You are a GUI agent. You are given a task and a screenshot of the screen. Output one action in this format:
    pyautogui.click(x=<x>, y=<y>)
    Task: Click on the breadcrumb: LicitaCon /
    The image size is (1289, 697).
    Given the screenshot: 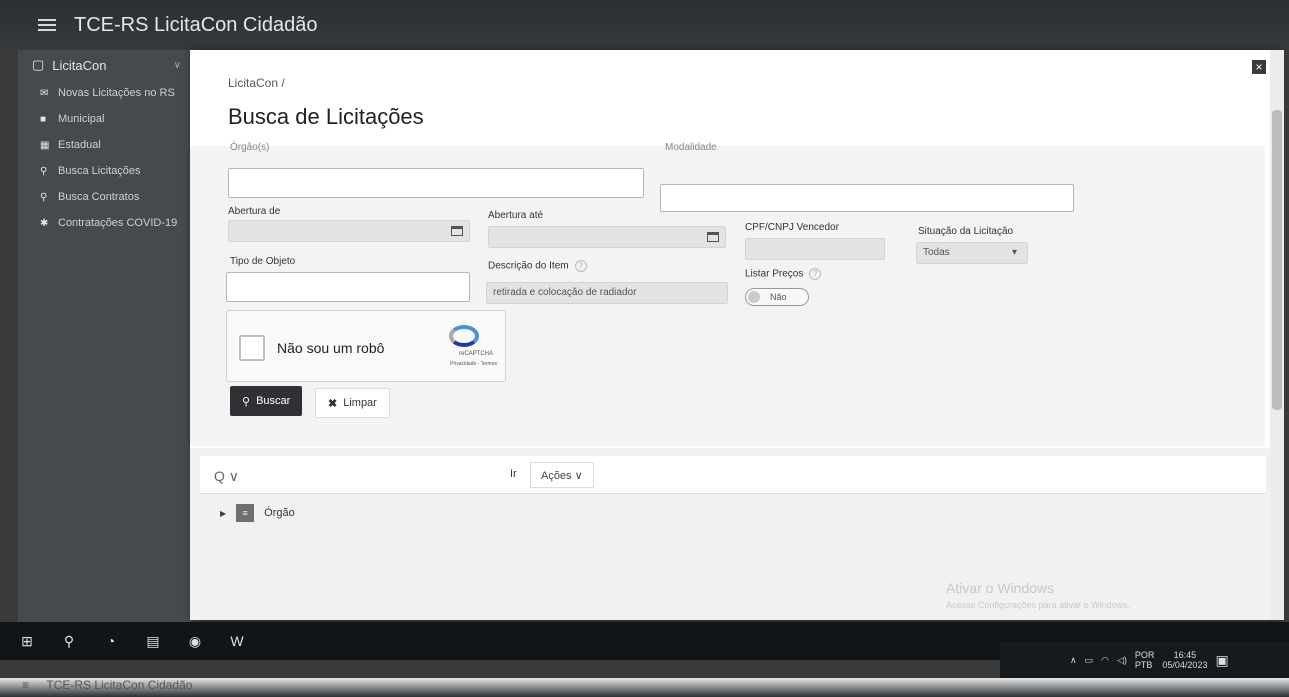 What is the action you would take?
    pyautogui.click(x=256, y=83)
    